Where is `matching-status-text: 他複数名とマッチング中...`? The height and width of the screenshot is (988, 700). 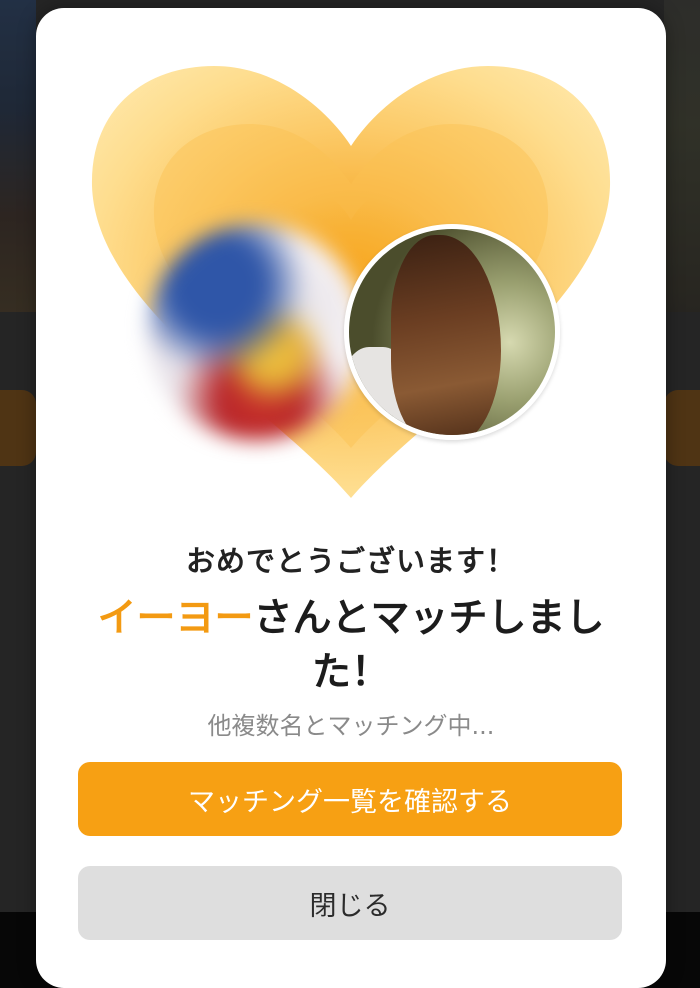 matching-status-text: 他複数名とマッチング中... is located at coordinates (351, 726).